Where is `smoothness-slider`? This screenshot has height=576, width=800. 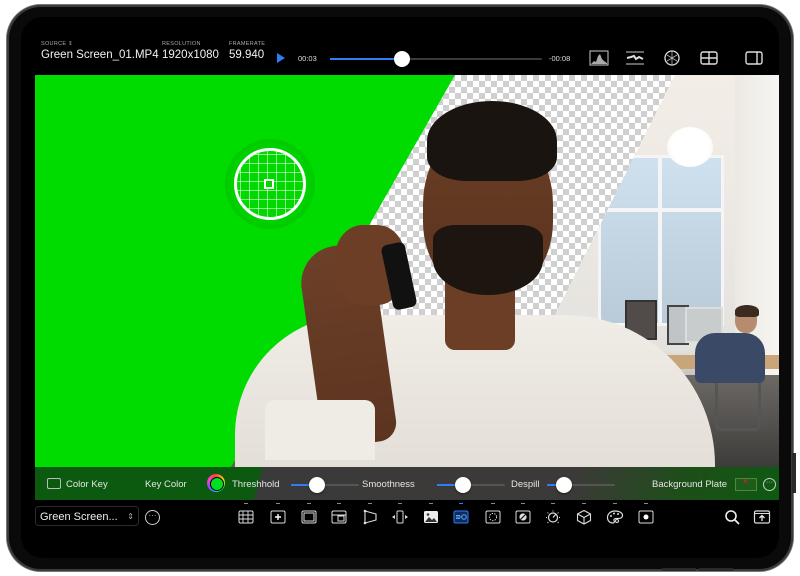 smoothness-slider is located at coordinates (471, 485).